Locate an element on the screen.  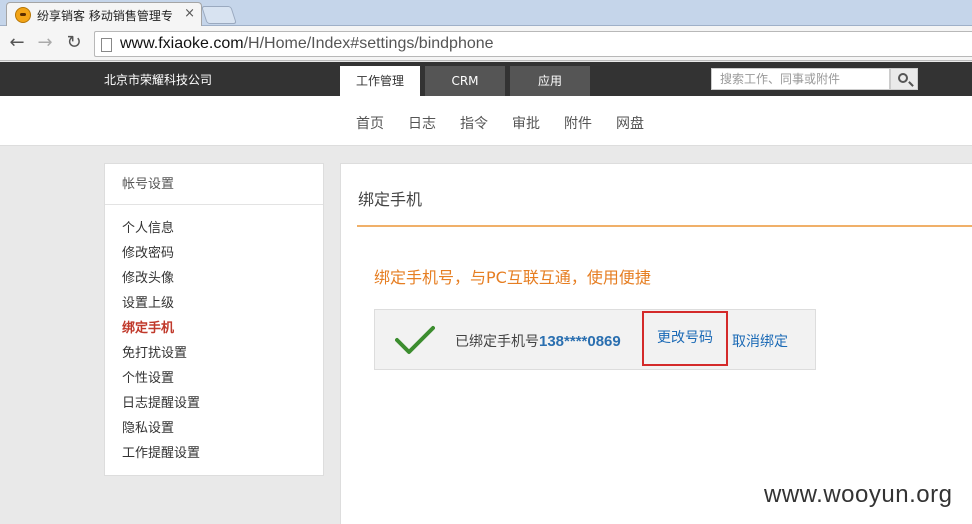
subnav-item-netdisk: 网盘 is located at coordinates (630, 123).